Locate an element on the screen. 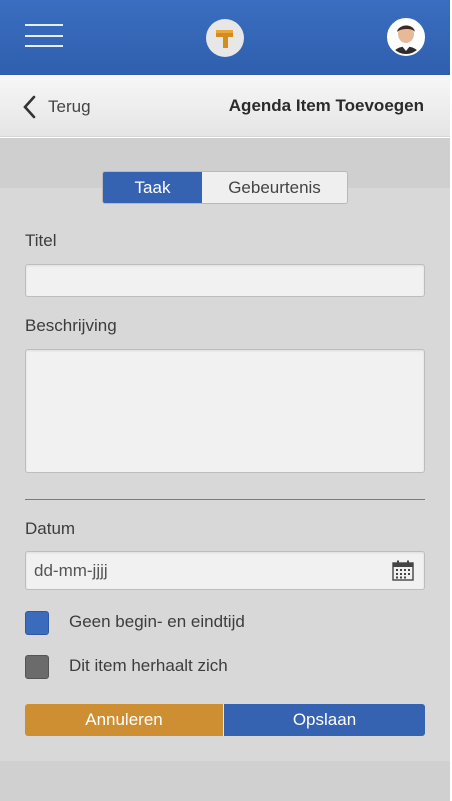 This screenshot has height=801, width=452. back-button: Terug is located at coordinates (56, 107).